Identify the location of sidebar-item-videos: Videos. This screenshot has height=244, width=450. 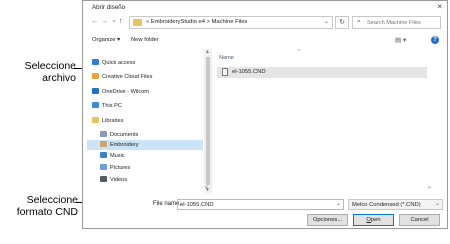
(146, 180).